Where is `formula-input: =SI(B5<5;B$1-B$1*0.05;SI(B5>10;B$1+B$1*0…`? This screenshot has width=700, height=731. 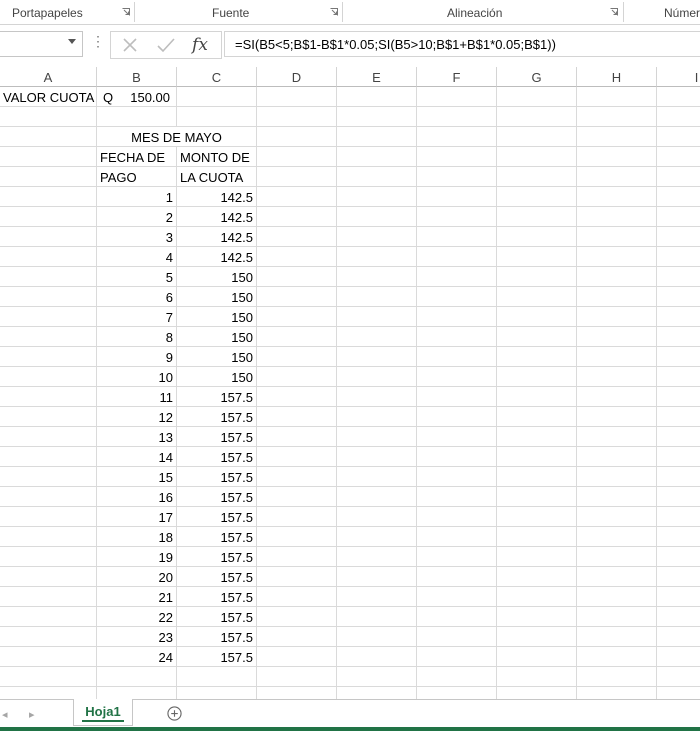
formula-input: =SI(B5<5;B$1-B$1*0.05;SI(B5>10;B$1+B$1*0… is located at coordinates (462, 44).